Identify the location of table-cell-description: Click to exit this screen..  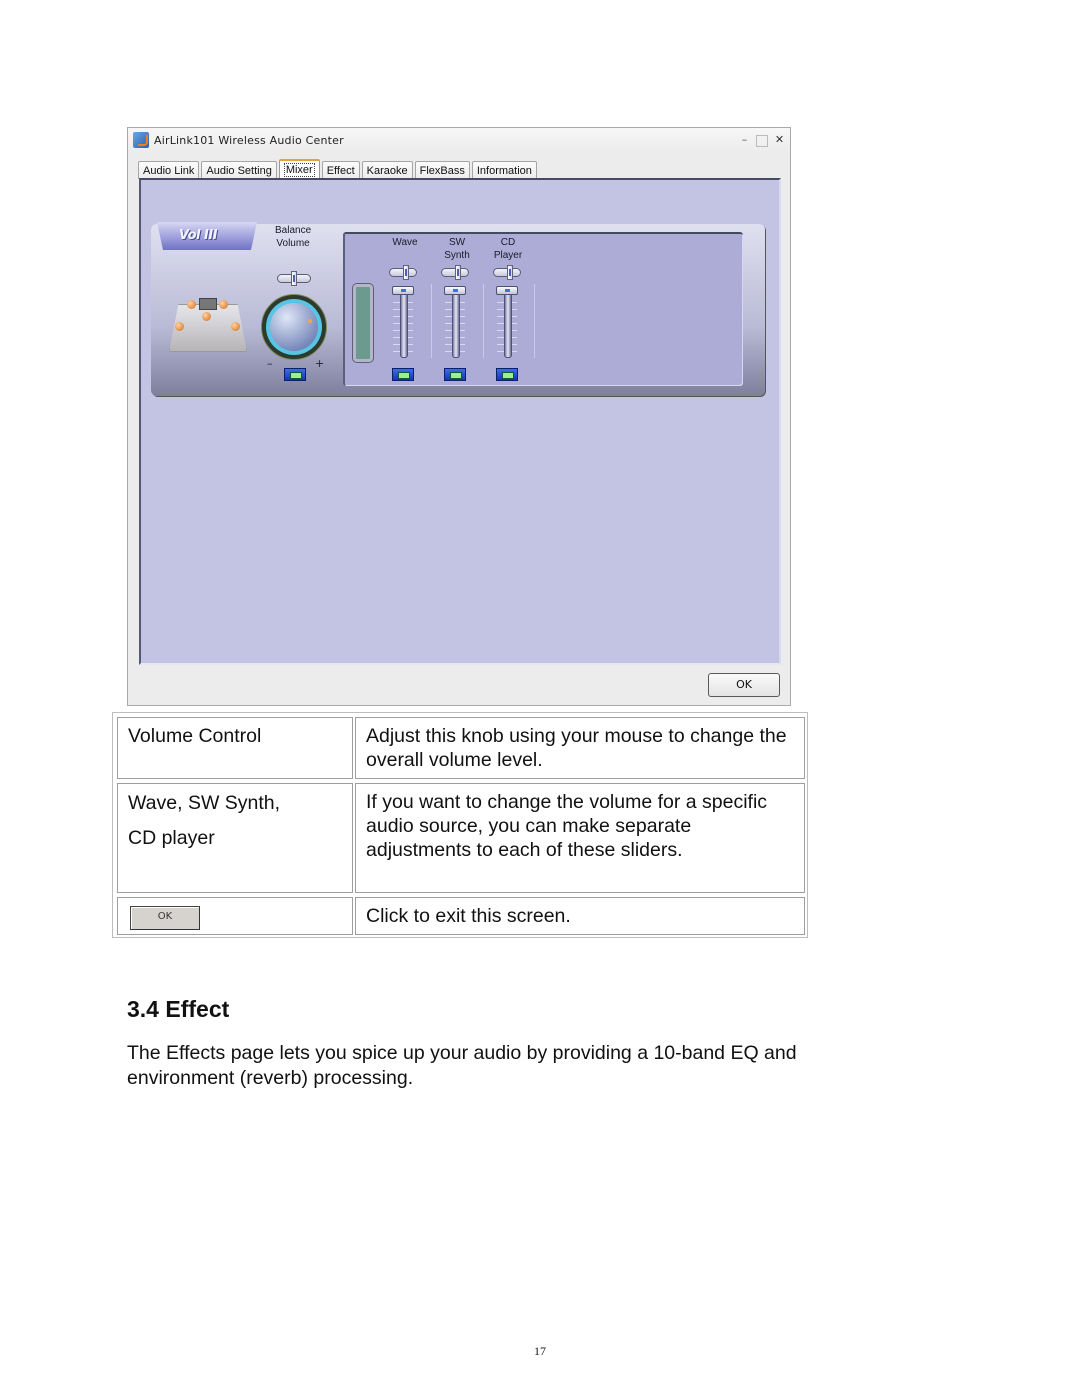
(580, 916).